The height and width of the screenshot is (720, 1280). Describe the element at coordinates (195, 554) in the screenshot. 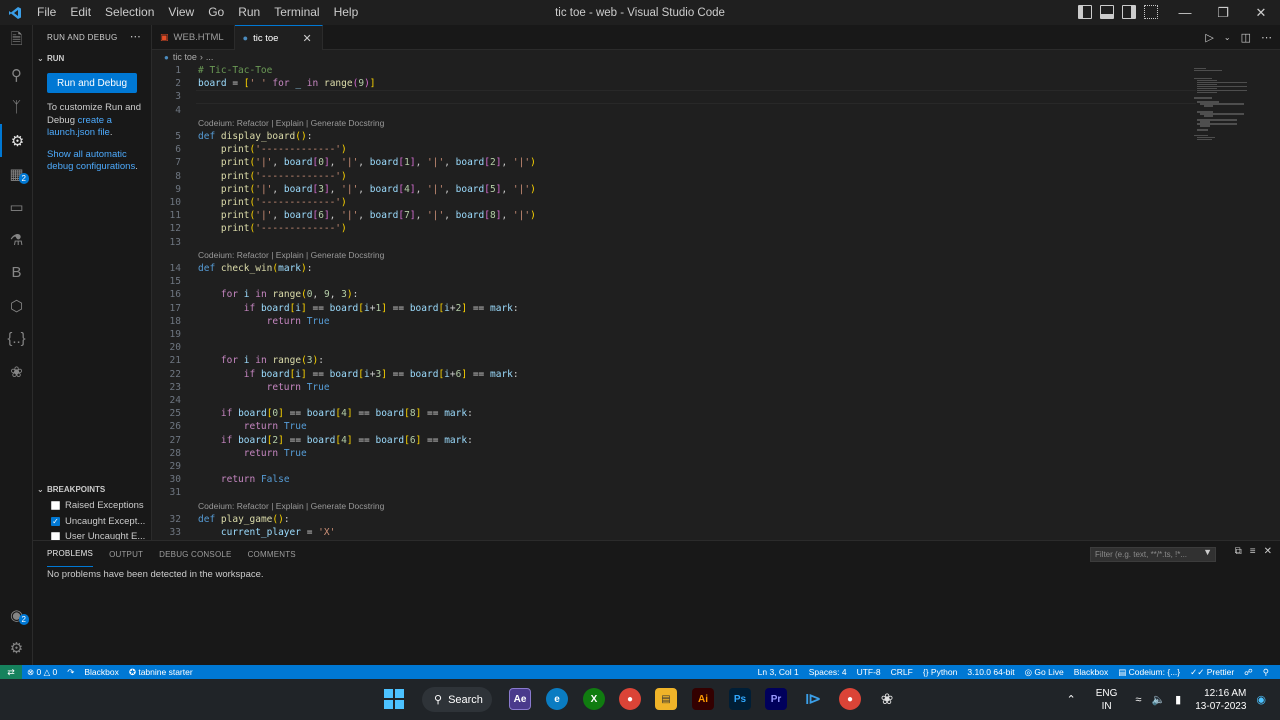

I see `tab-debug-console: DEBUG CONSOLE` at that location.